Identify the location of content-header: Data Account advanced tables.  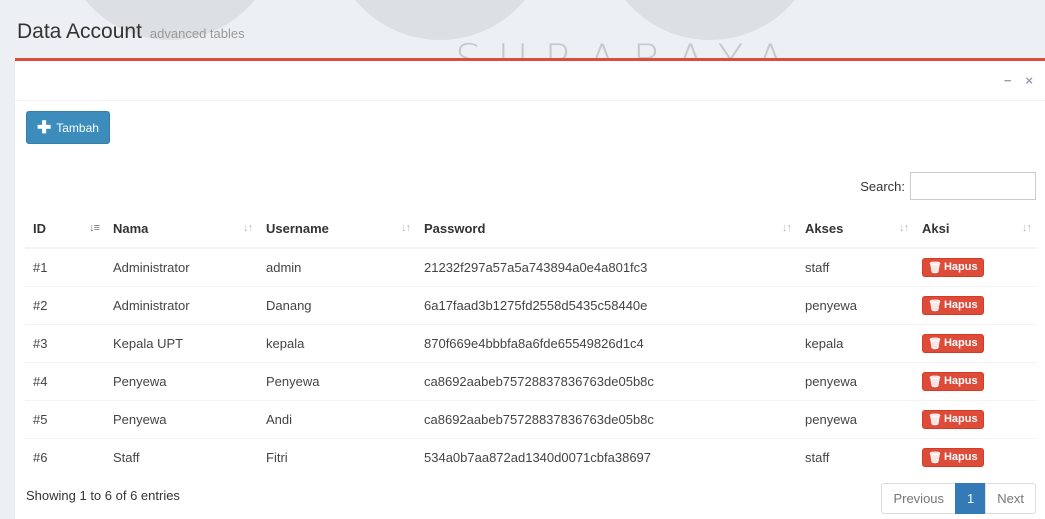
(131, 32).